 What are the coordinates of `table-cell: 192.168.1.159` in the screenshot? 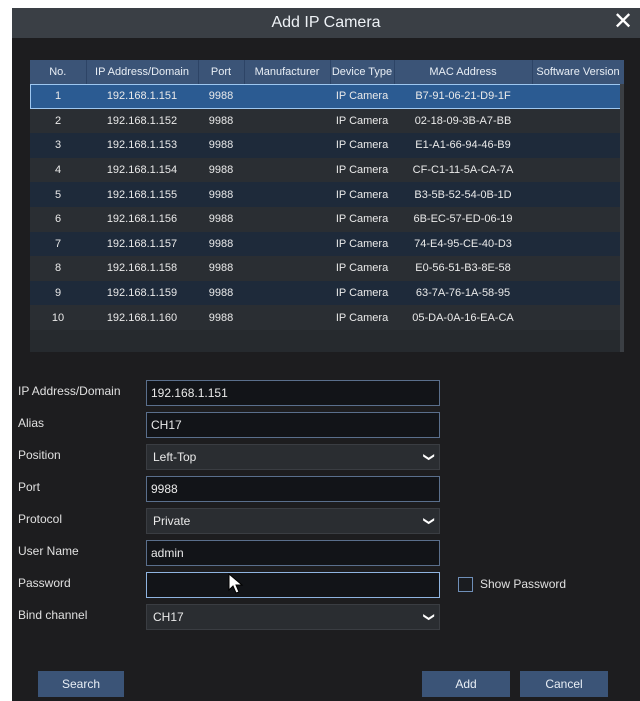 It's located at (142, 293).